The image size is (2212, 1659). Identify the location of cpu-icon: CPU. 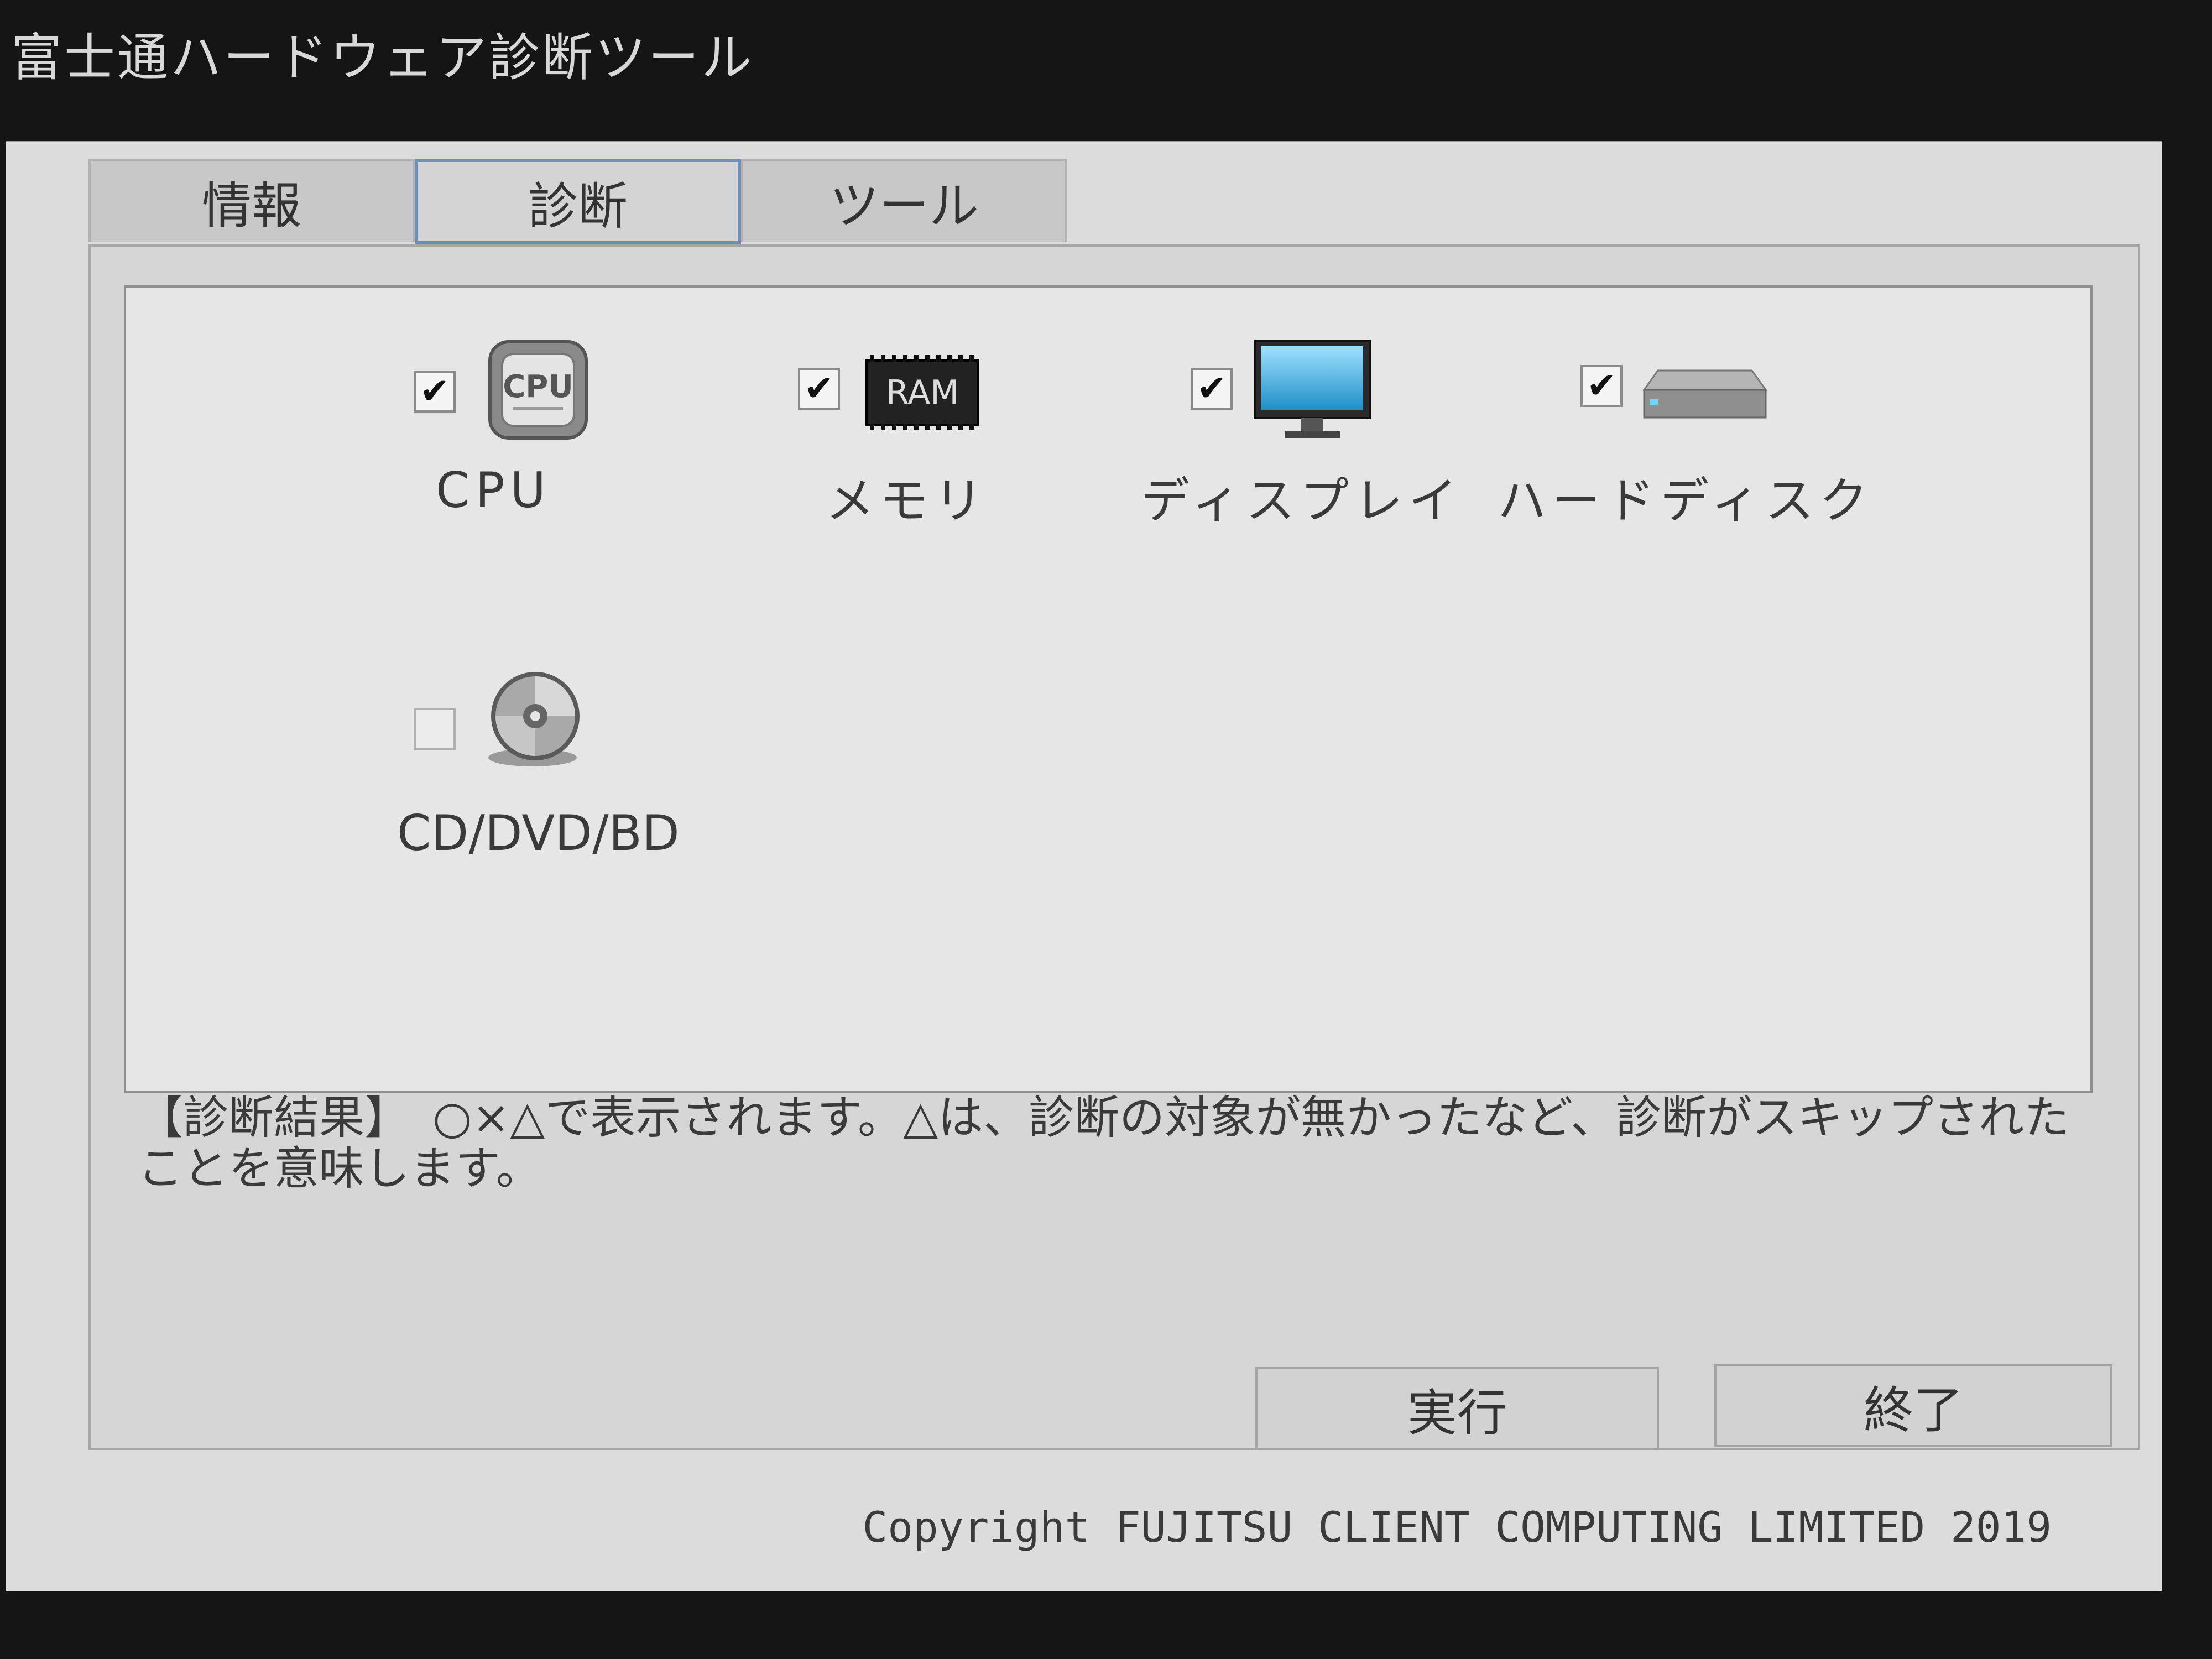
(539, 391).